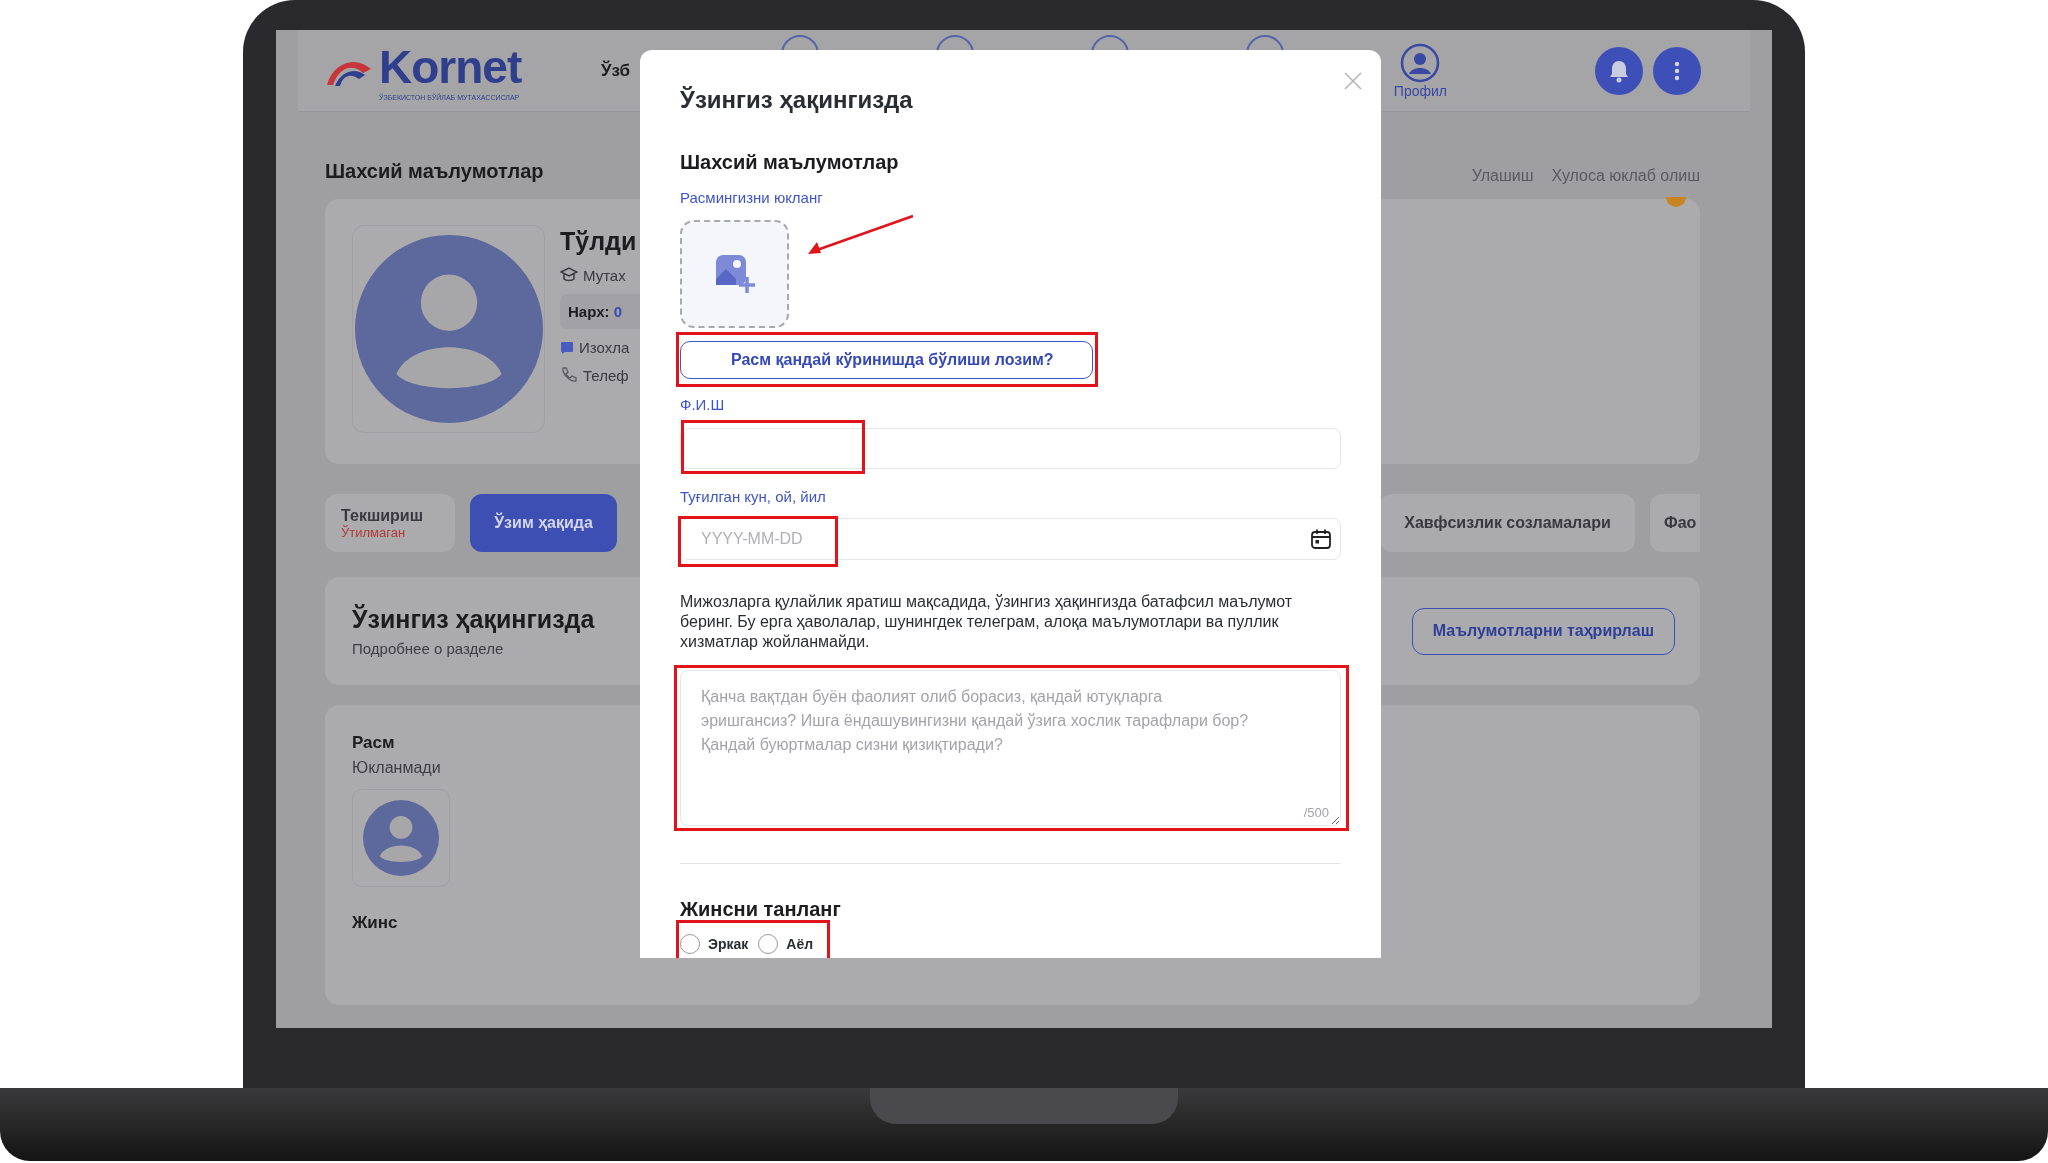  I want to click on date-field: YYYY-MM-DD, so click(1010, 539).